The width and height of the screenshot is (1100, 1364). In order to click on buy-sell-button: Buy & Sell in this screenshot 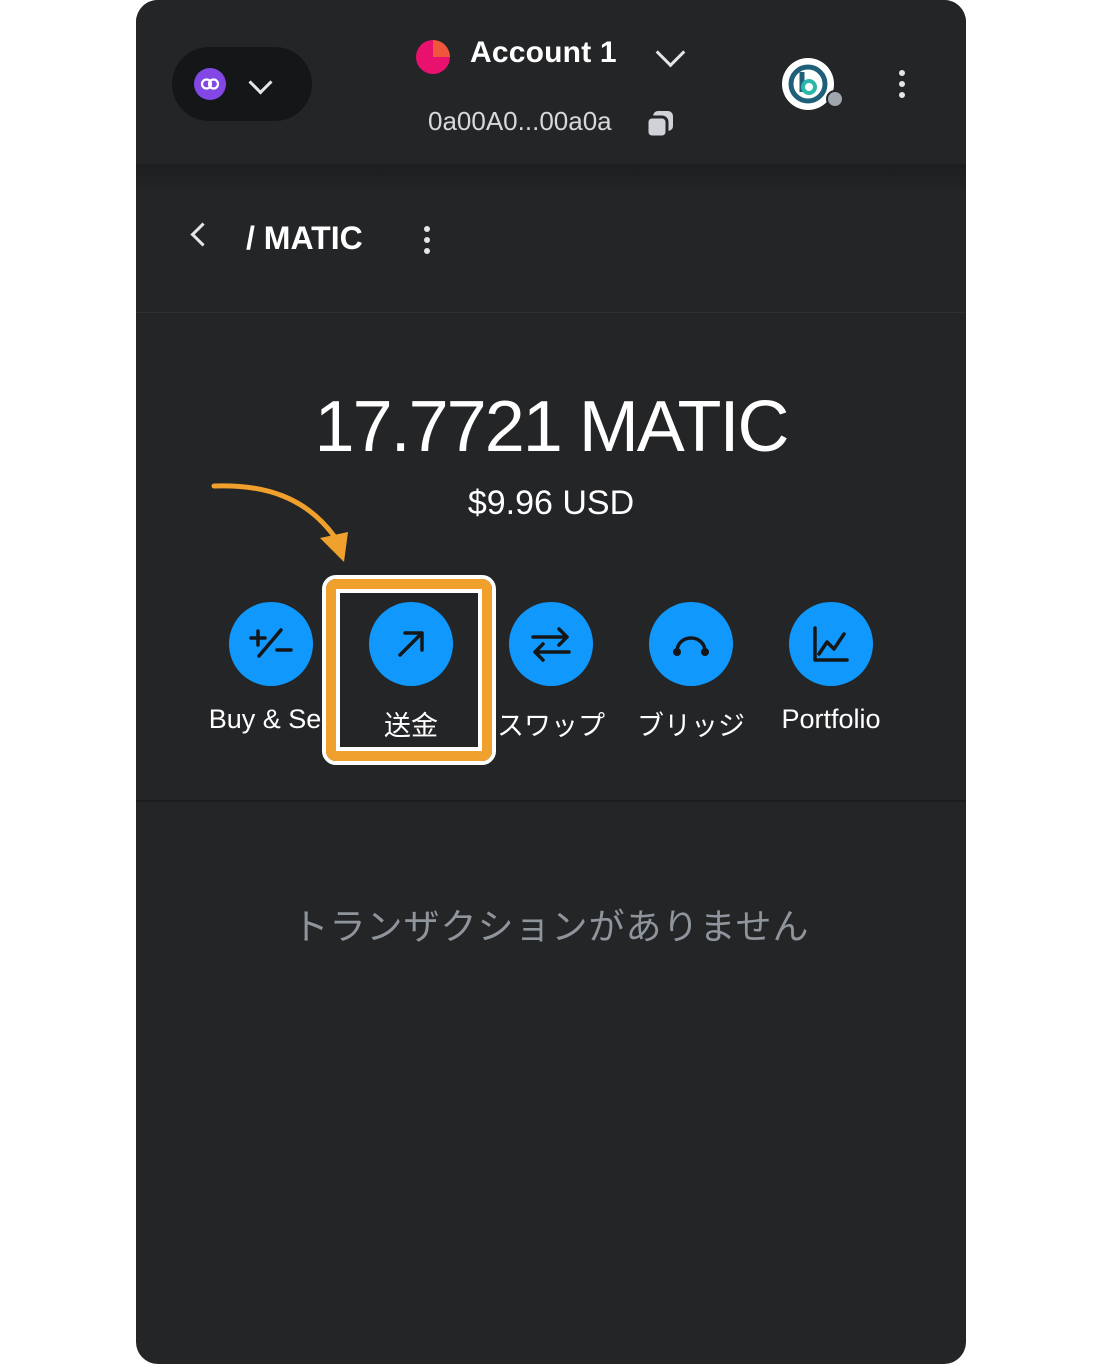, I will do `click(271, 668)`.